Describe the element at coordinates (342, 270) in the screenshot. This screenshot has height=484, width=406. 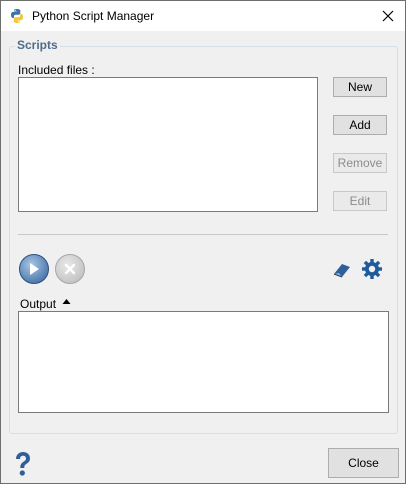
I see `eraser-icon` at that location.